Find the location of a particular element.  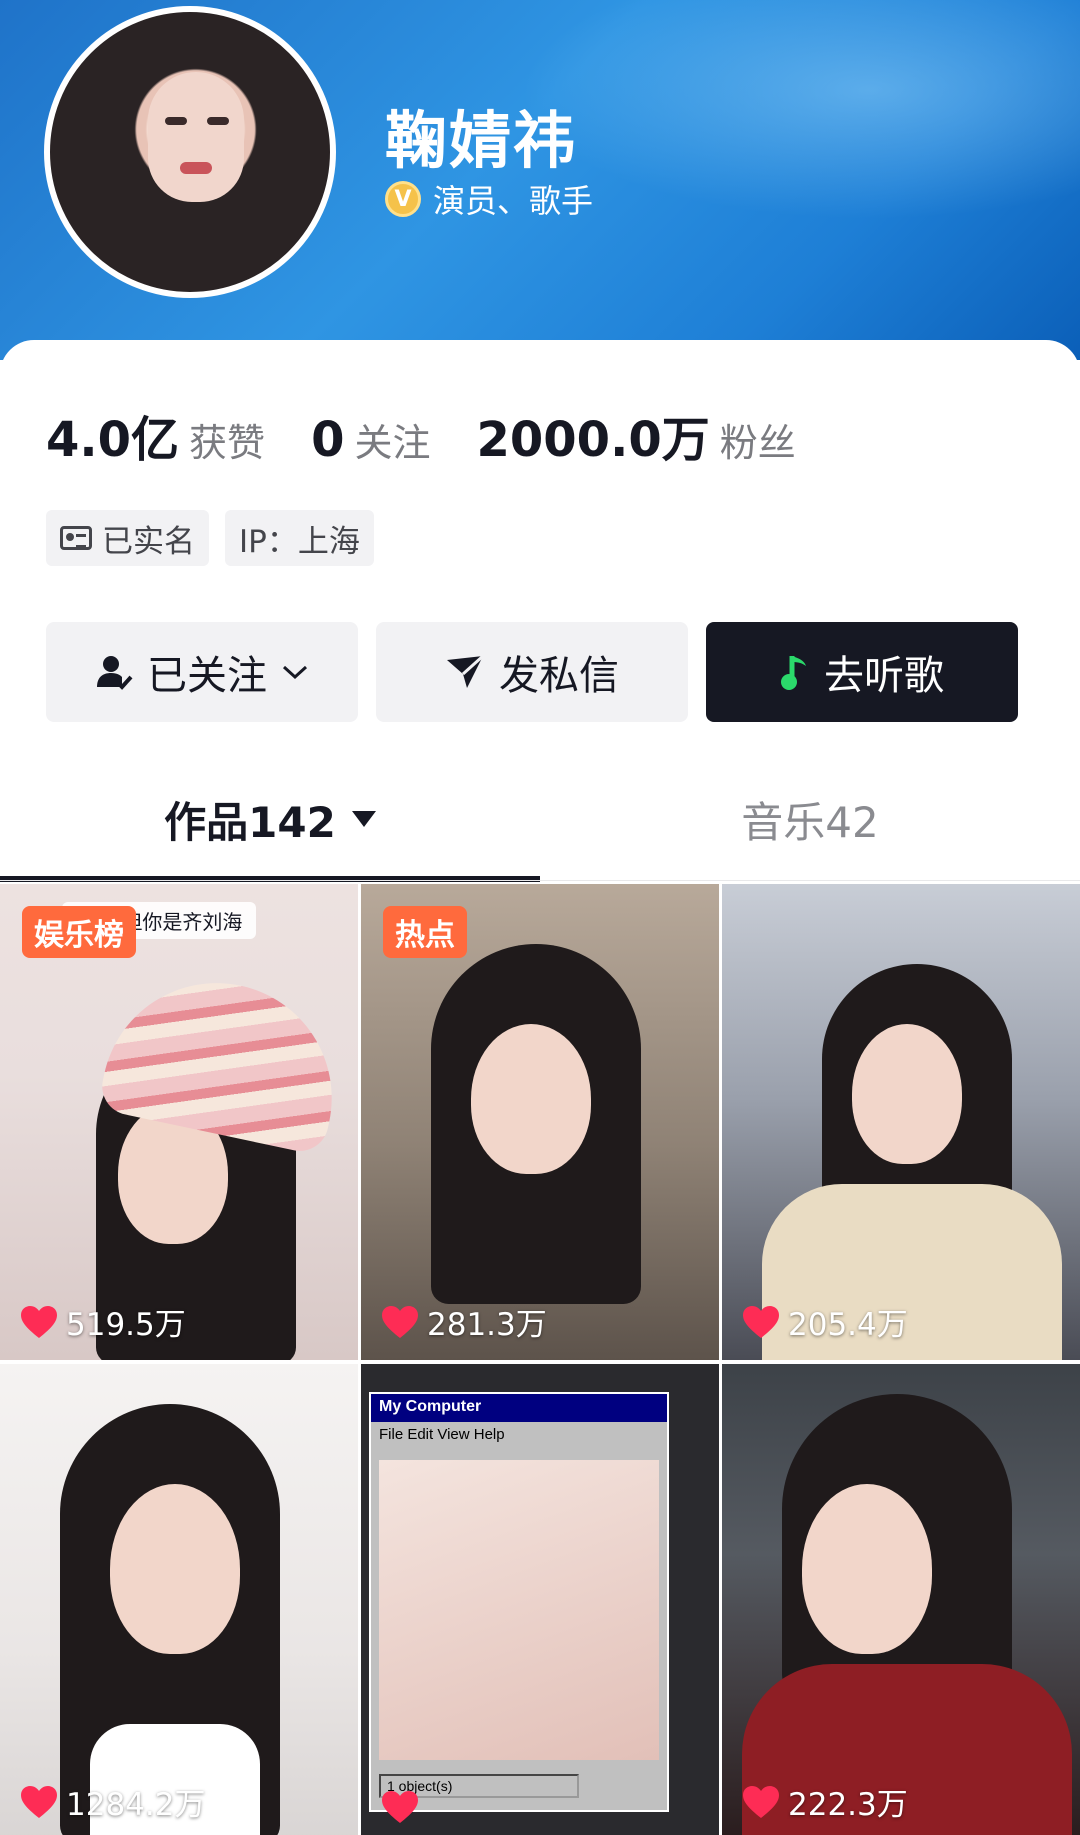

stat-followers: 2000.0万 粉丝 is located at coordinates (635, 435).